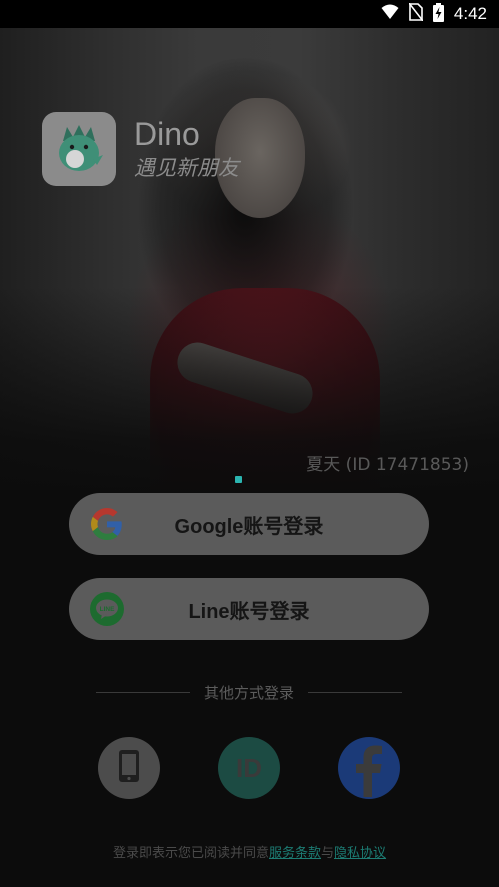 Image resolution: width=499 pixels, height=887 pixels. What do you see at coordinates (249, 14) in the screenshot?
I see `status-bar: 4:42` at bounding box center [249, 14].